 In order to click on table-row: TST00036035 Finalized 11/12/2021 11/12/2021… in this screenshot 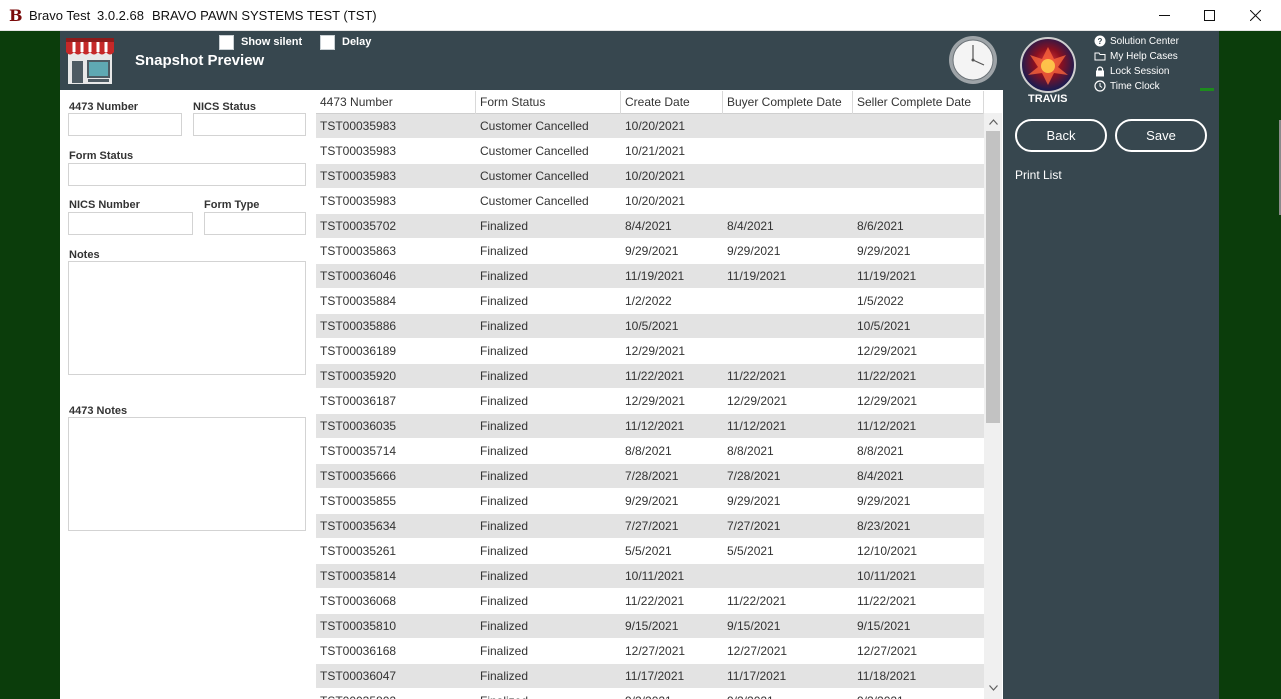, I will do `click(650, 426)`.